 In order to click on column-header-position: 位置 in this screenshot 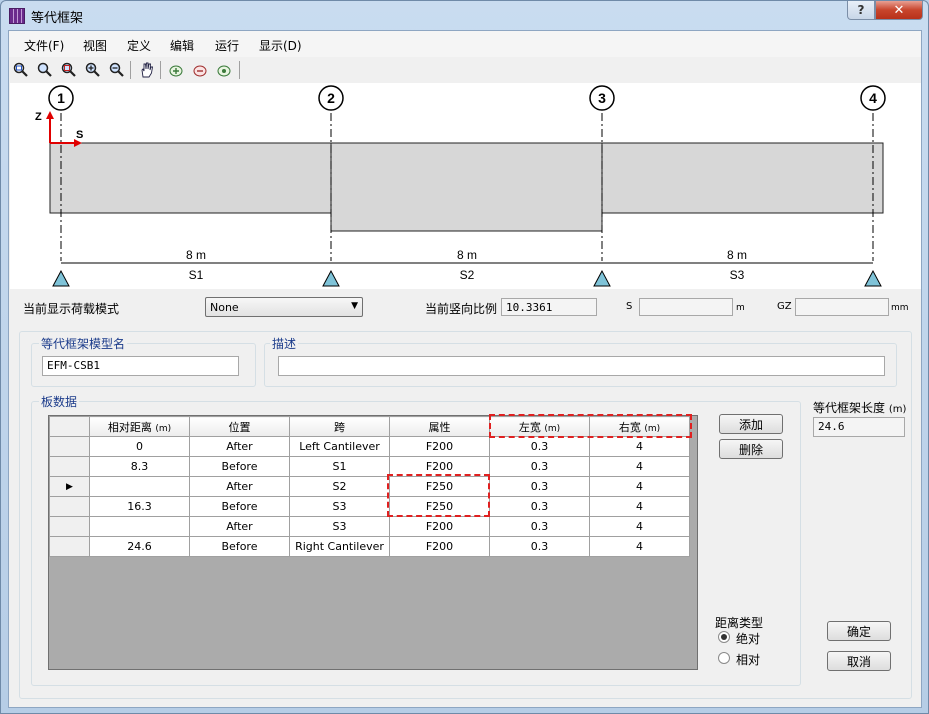, I will do `click(239, 426)`.